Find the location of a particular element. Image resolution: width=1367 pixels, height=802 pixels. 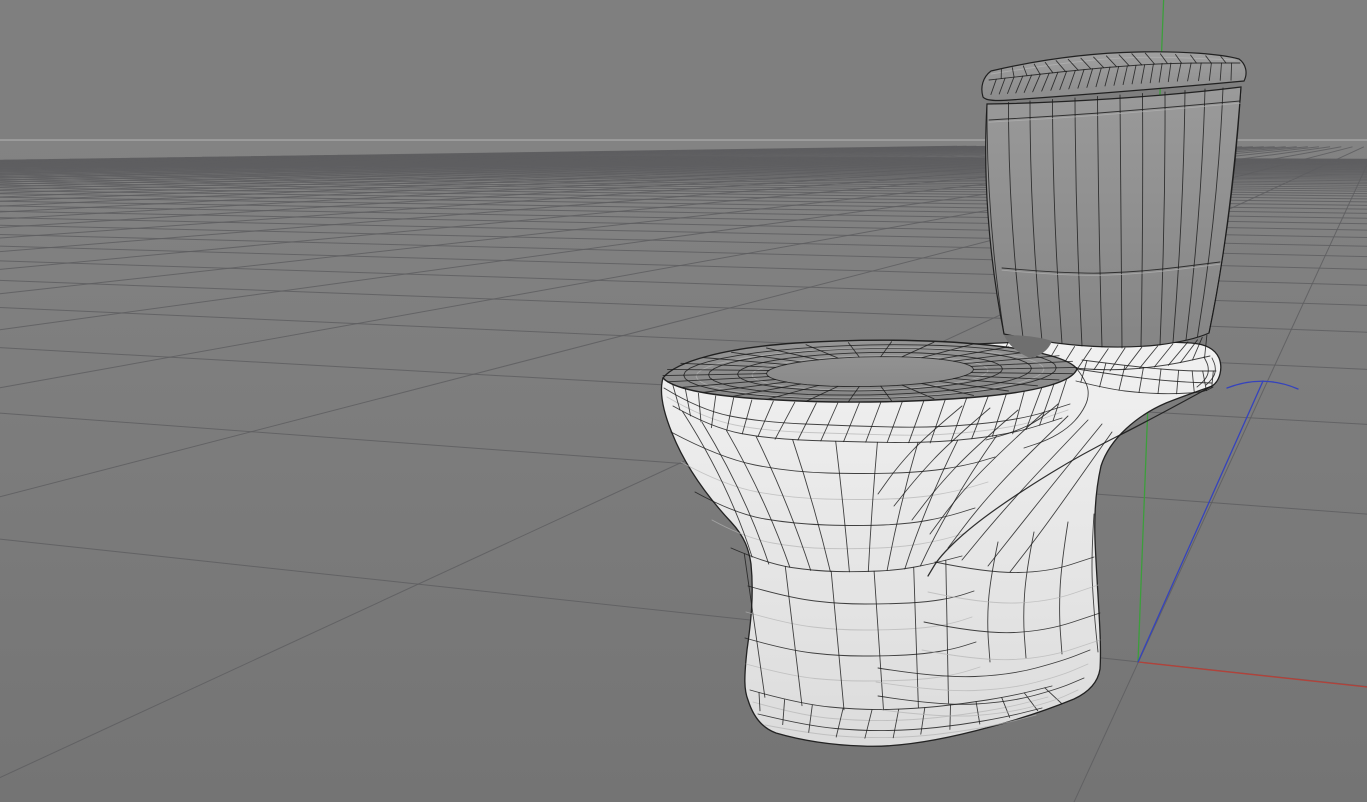

toilet-tank is located at coordinates (1113, 217).